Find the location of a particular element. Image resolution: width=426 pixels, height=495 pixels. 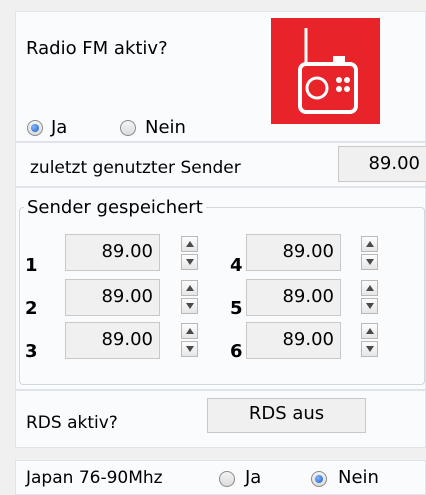

preset-field-3: 89.00 is located at coordinates (112, 340).